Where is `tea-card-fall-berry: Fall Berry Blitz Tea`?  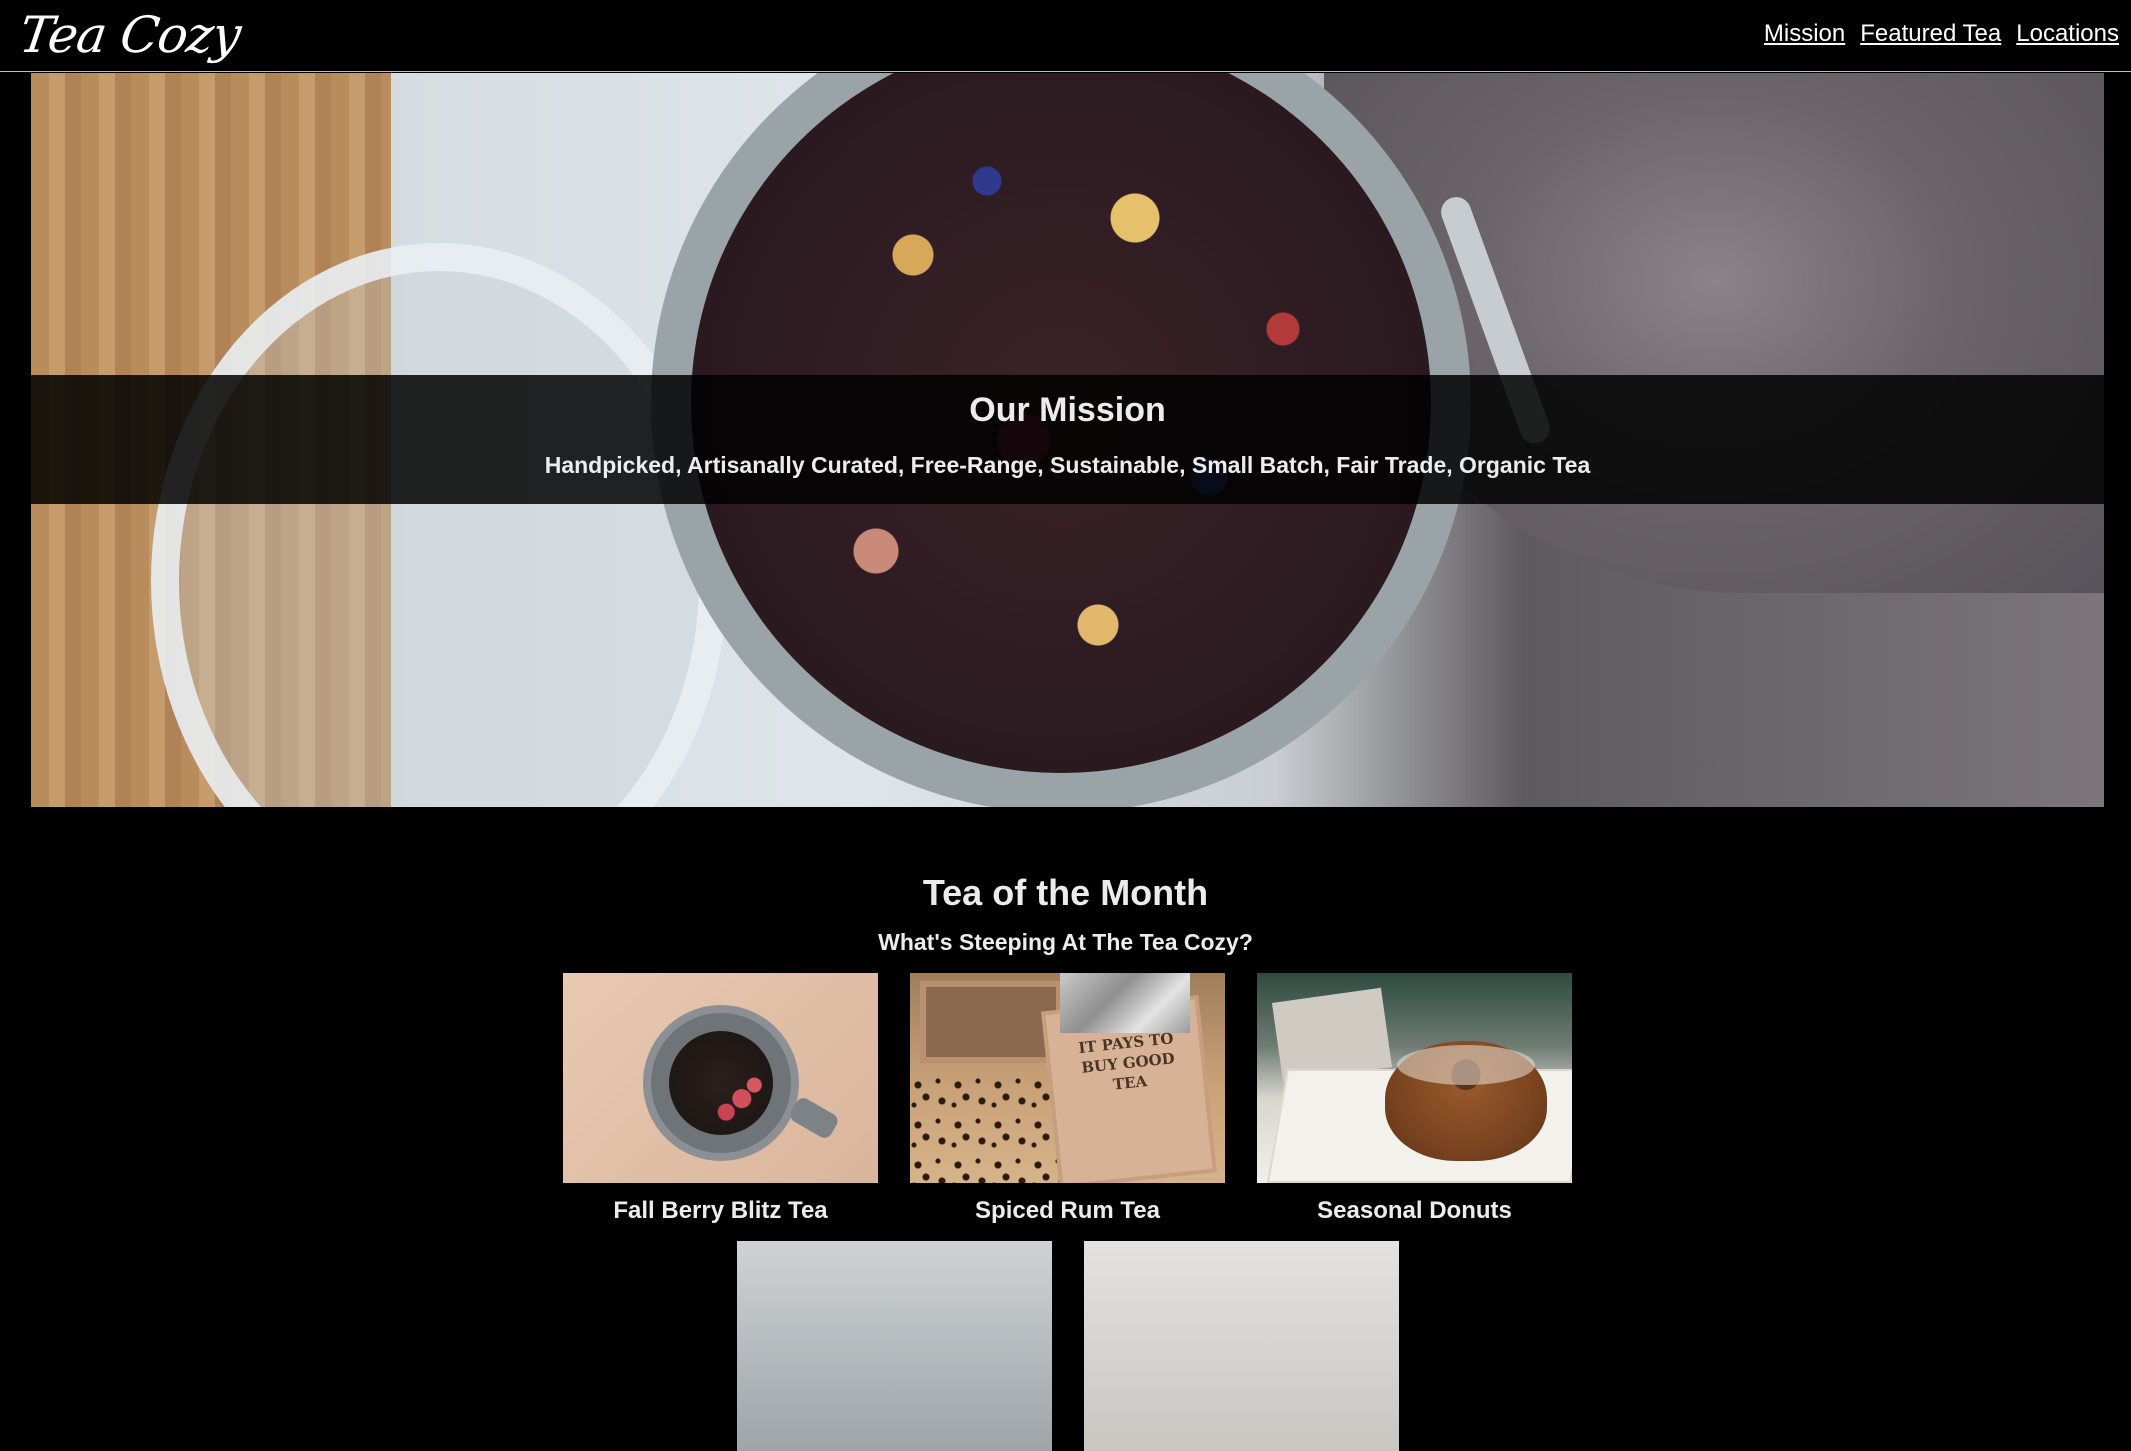
tea-card-fall-berry: Fall Berry Blitz Tea is located at coordinates (720, 1099).